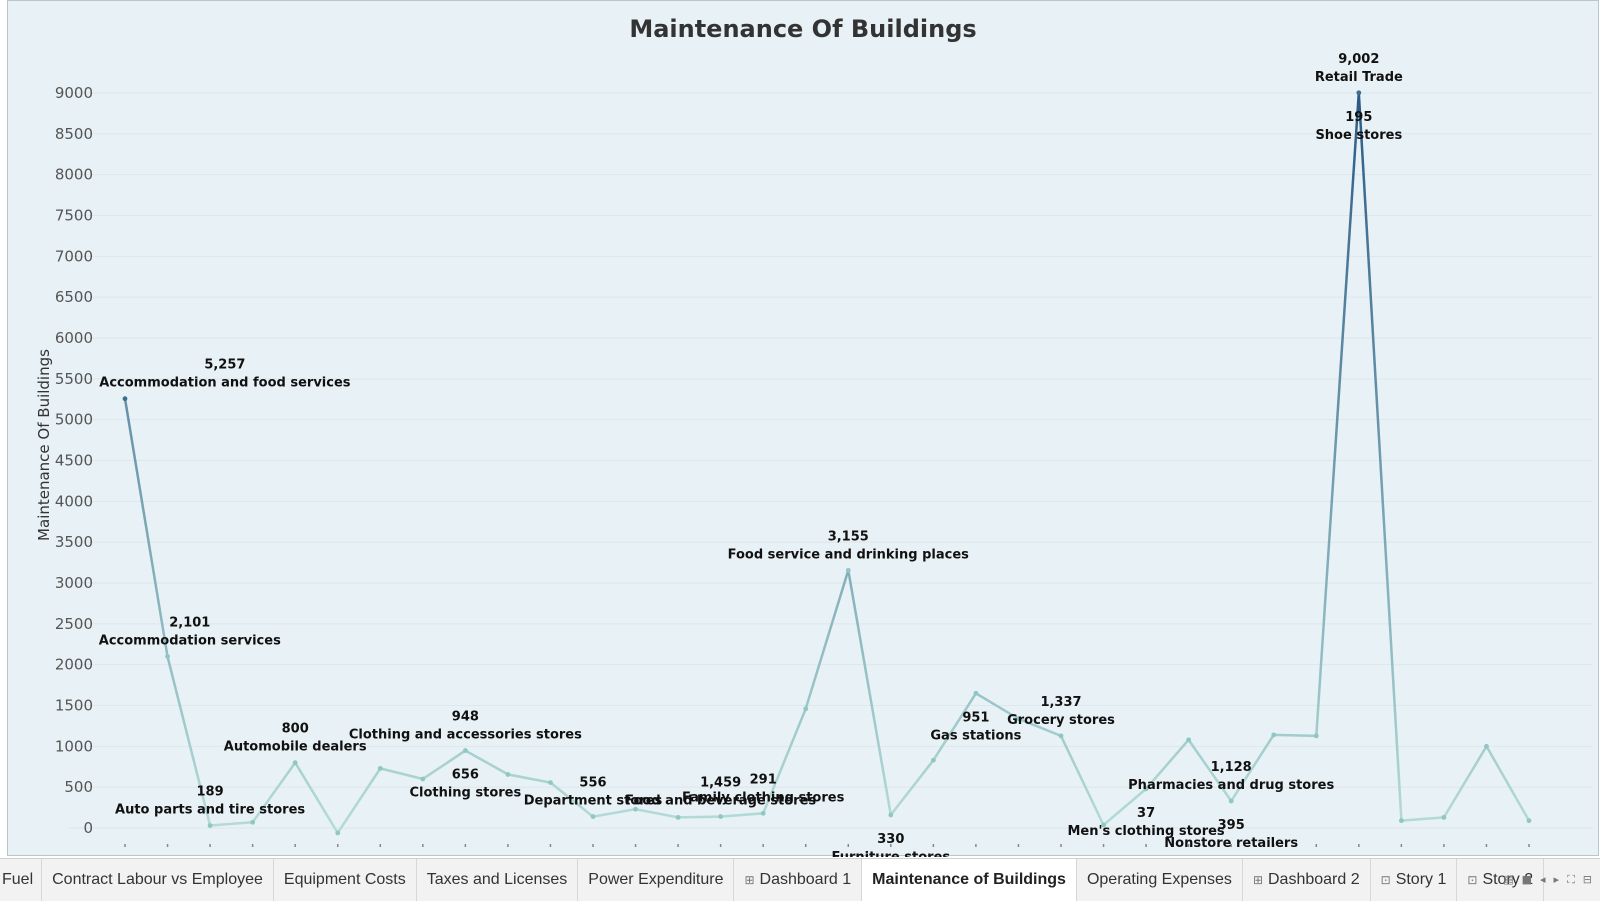 This screenshot has width=1600, height=901. I want to click on tab-story-1: ⊡ Story 1, so click(1414, 880).